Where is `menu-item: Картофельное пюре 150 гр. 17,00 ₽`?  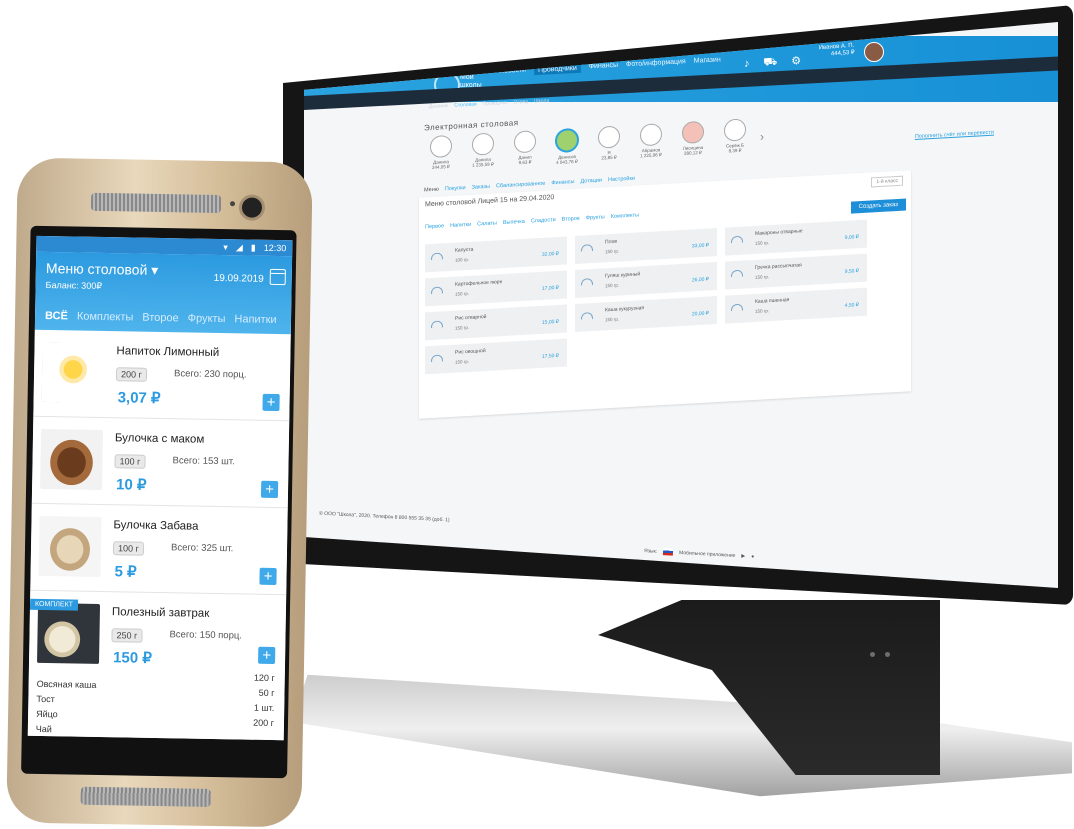 menu-item: Картофельное пюре 150 гр. 17,00 ₽ is located at coordinates (496, 288).